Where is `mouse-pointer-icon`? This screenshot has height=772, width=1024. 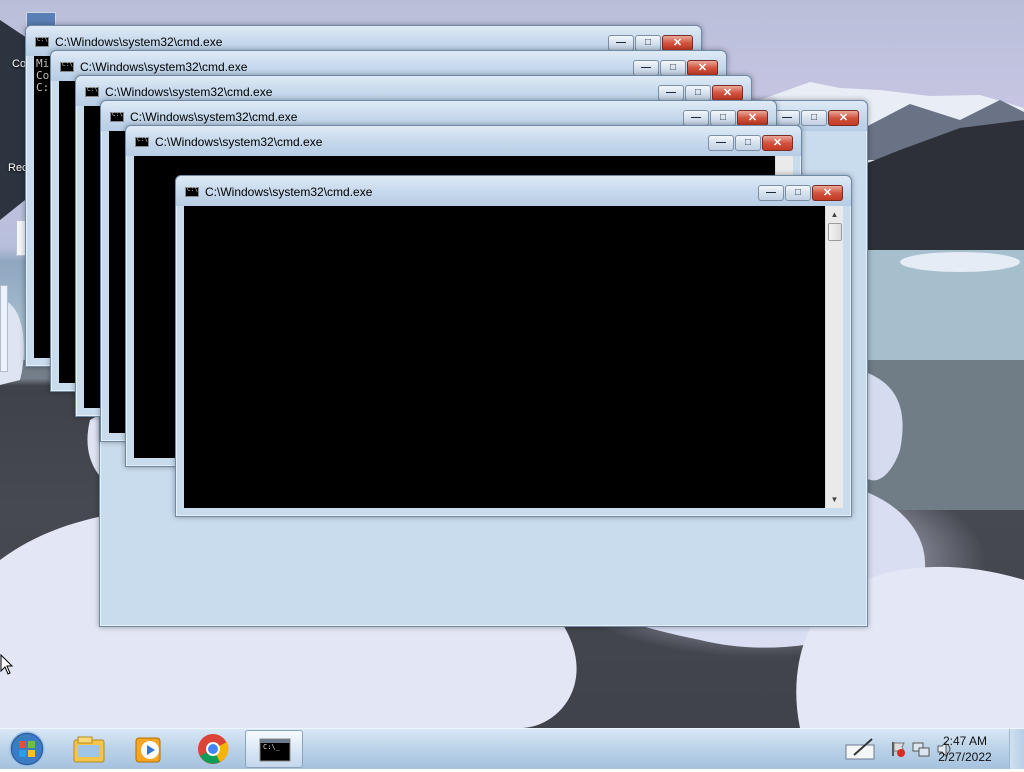
mouse-pointer-icon is located at coordinates (7, 664).